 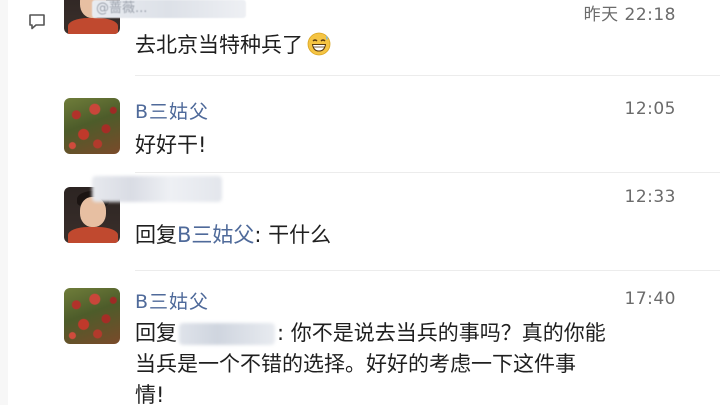 What do you see at coordinates (150, 394) in the screenshot?
I see `comment-line-3: 情!` at bounding box center [150, 394].